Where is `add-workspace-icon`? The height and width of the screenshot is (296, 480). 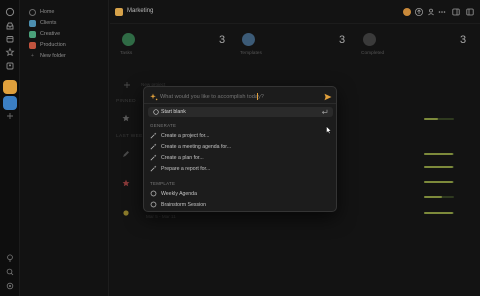 add-workspace-icon is located at coordinates (10, 116).